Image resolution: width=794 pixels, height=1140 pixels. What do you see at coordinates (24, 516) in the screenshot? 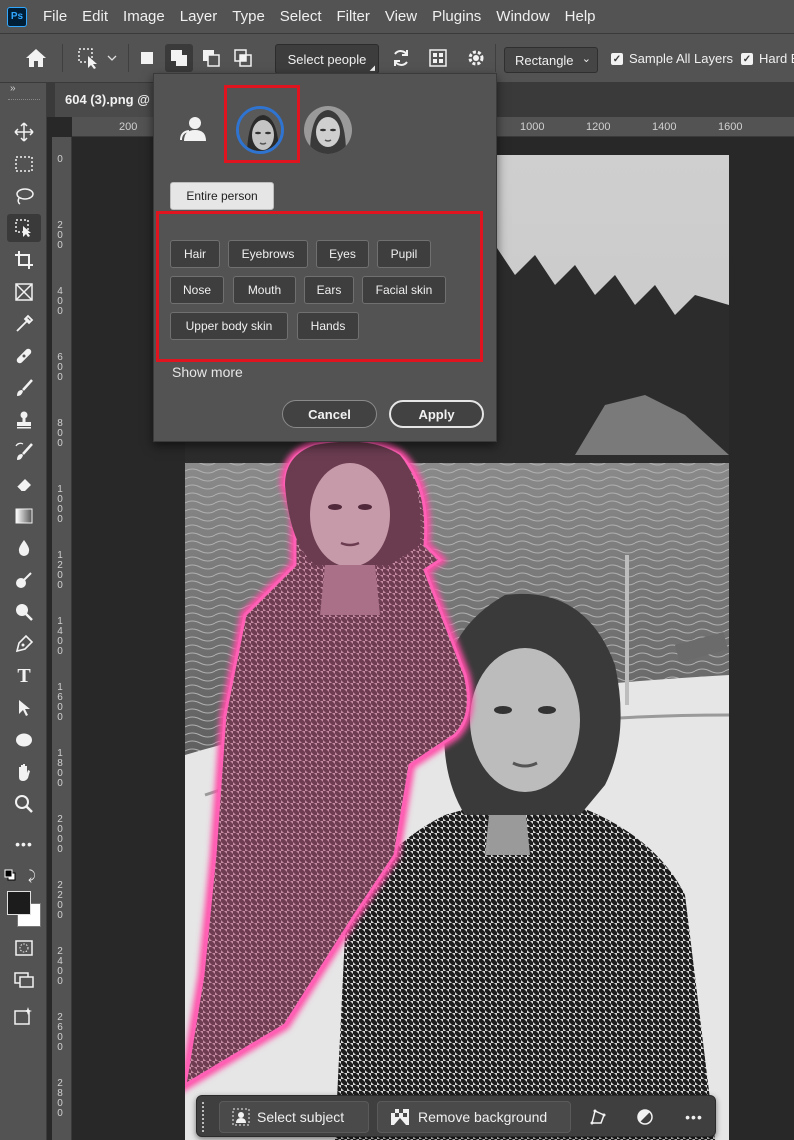
I see `gradient-tool-icon` at bounding box center [24, 516].